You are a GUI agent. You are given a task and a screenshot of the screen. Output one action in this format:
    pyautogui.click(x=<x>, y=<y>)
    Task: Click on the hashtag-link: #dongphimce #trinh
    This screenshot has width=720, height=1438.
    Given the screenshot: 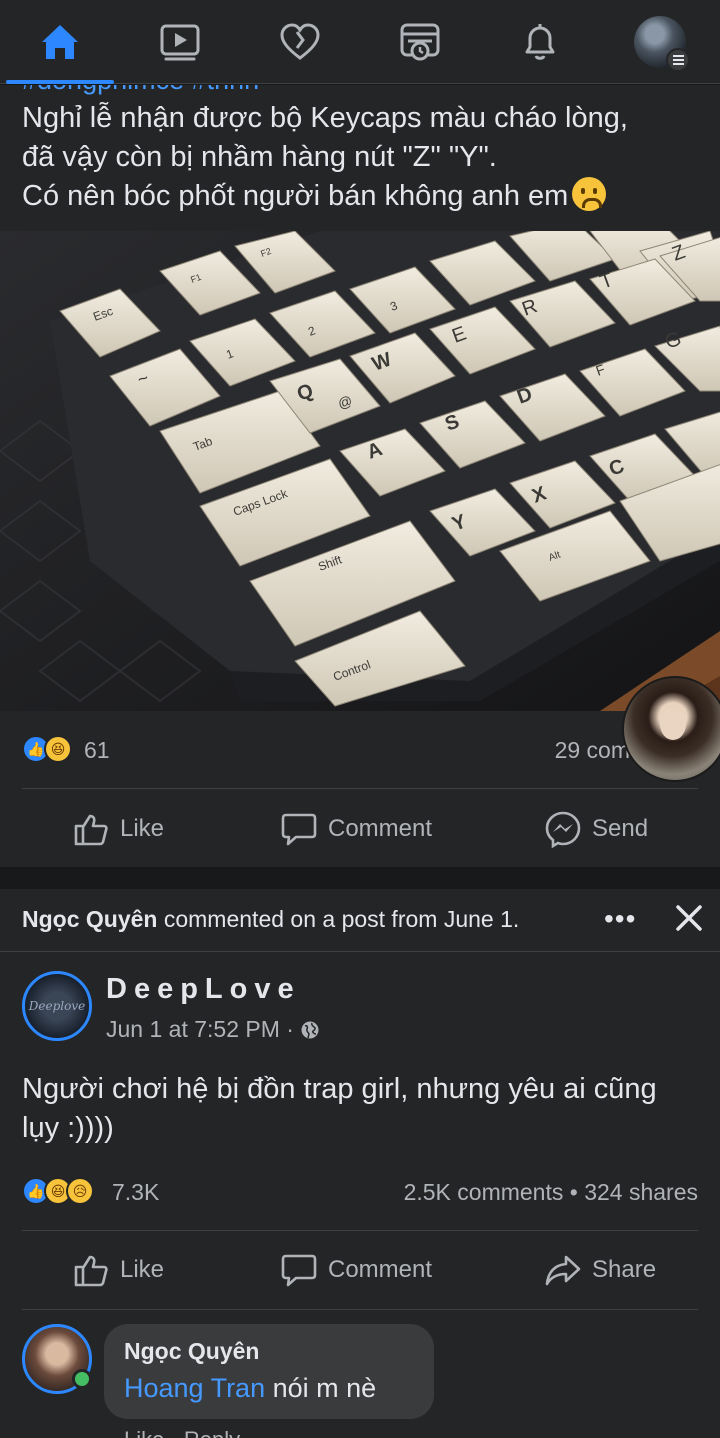 What is the action you would take?
    pyautogui.click(x=140, y=90)
    